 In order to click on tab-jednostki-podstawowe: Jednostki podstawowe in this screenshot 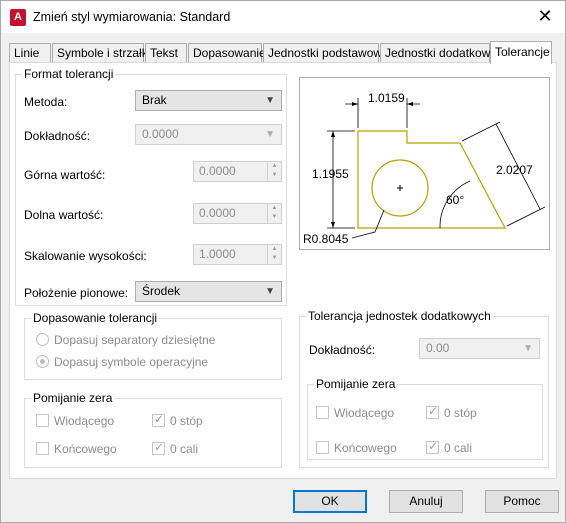, I will do `click(326, 53)`.